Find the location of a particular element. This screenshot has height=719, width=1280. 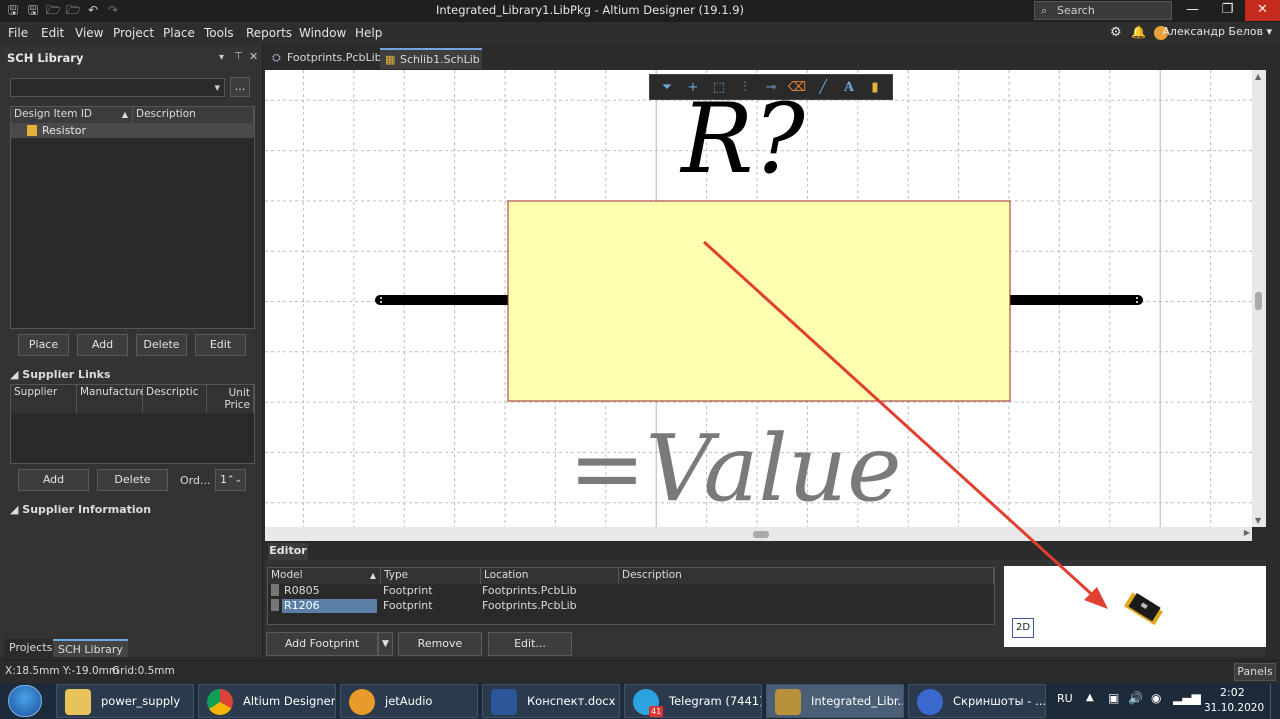

menu-window: Window is located at coordinates (322, 33).